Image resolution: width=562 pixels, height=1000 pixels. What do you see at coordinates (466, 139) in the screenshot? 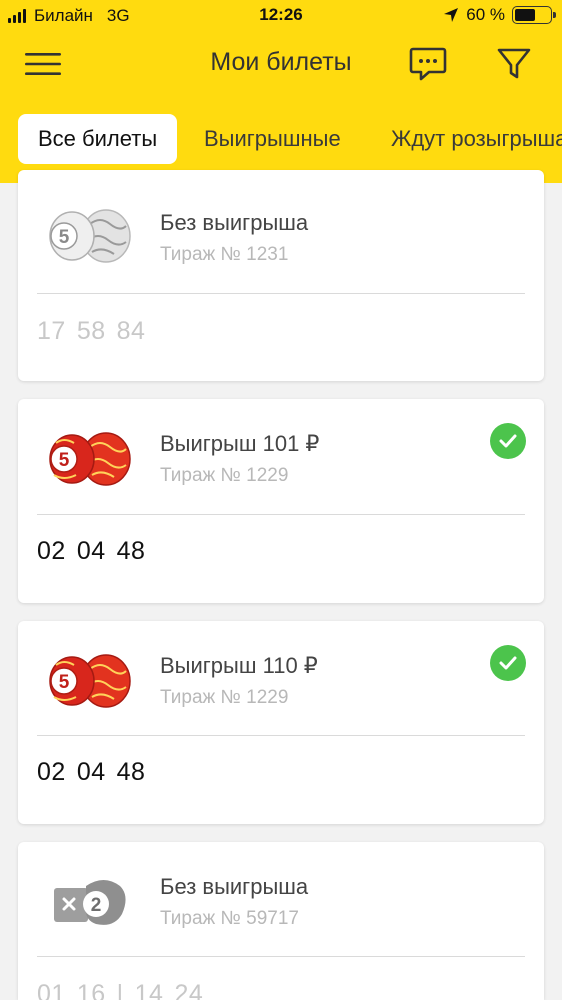
I see `tab-awaiting-draw: Ждут розыгрыша` at bounding box center [466, 139].